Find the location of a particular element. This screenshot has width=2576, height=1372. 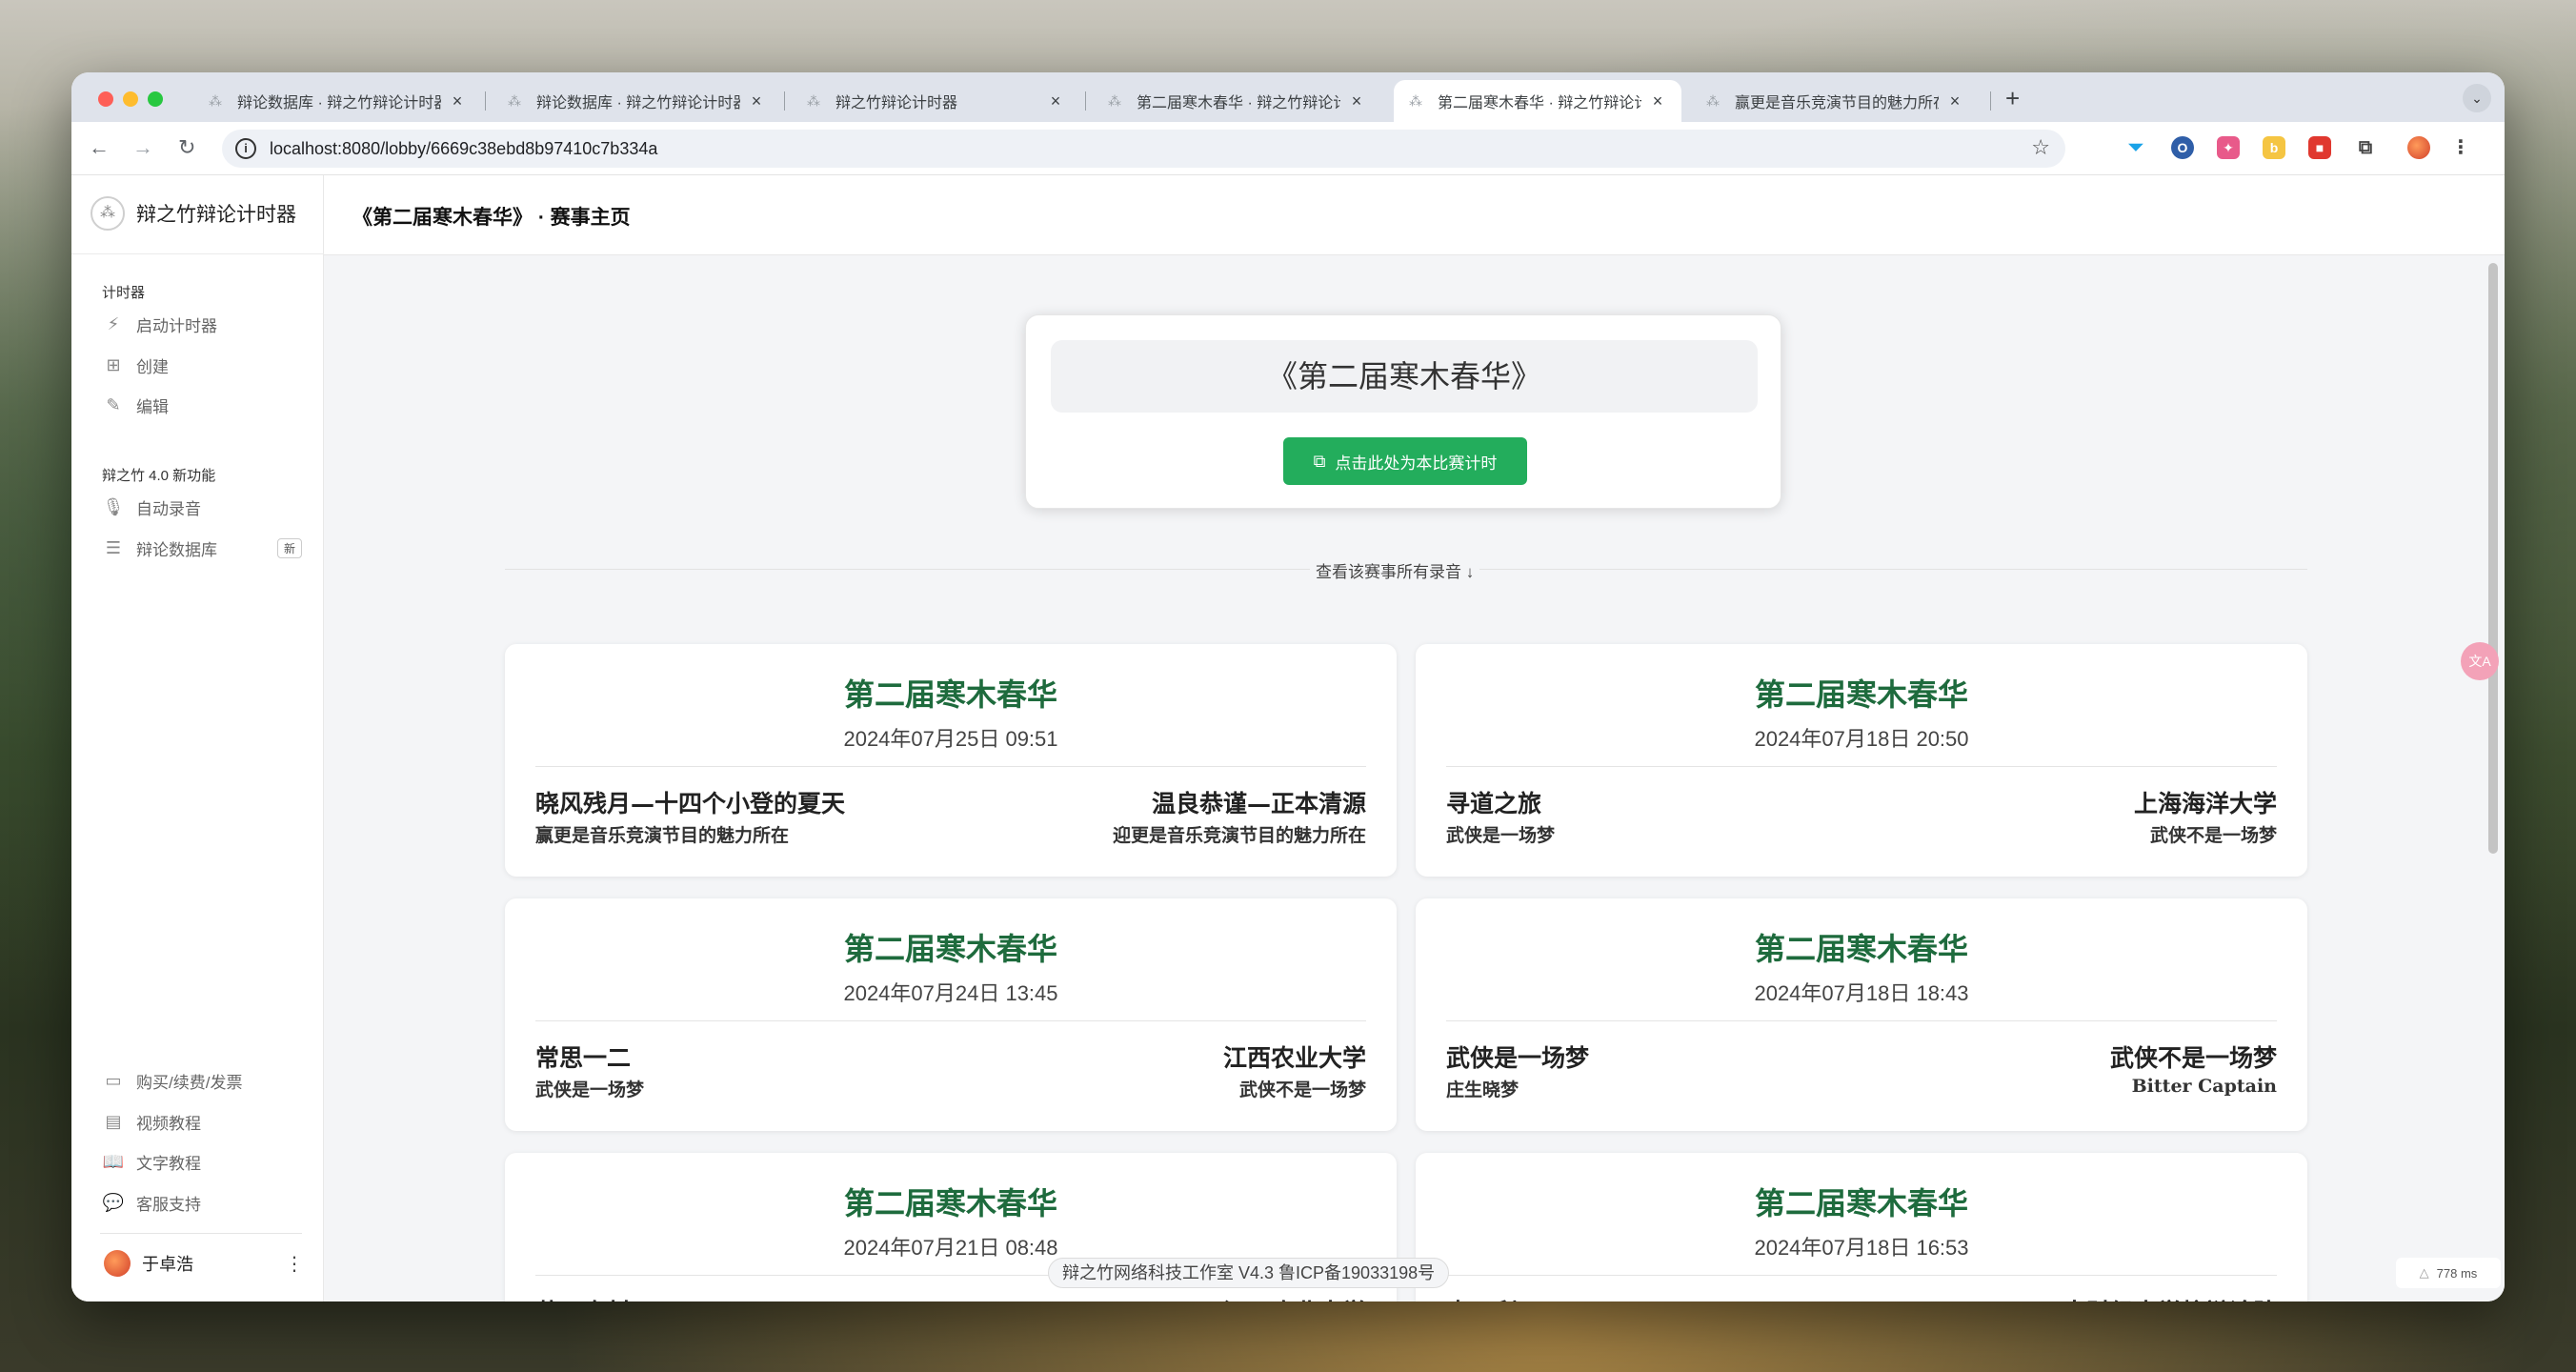

folder-plus-icon: ⊞ is located at coordinates (114, 364).